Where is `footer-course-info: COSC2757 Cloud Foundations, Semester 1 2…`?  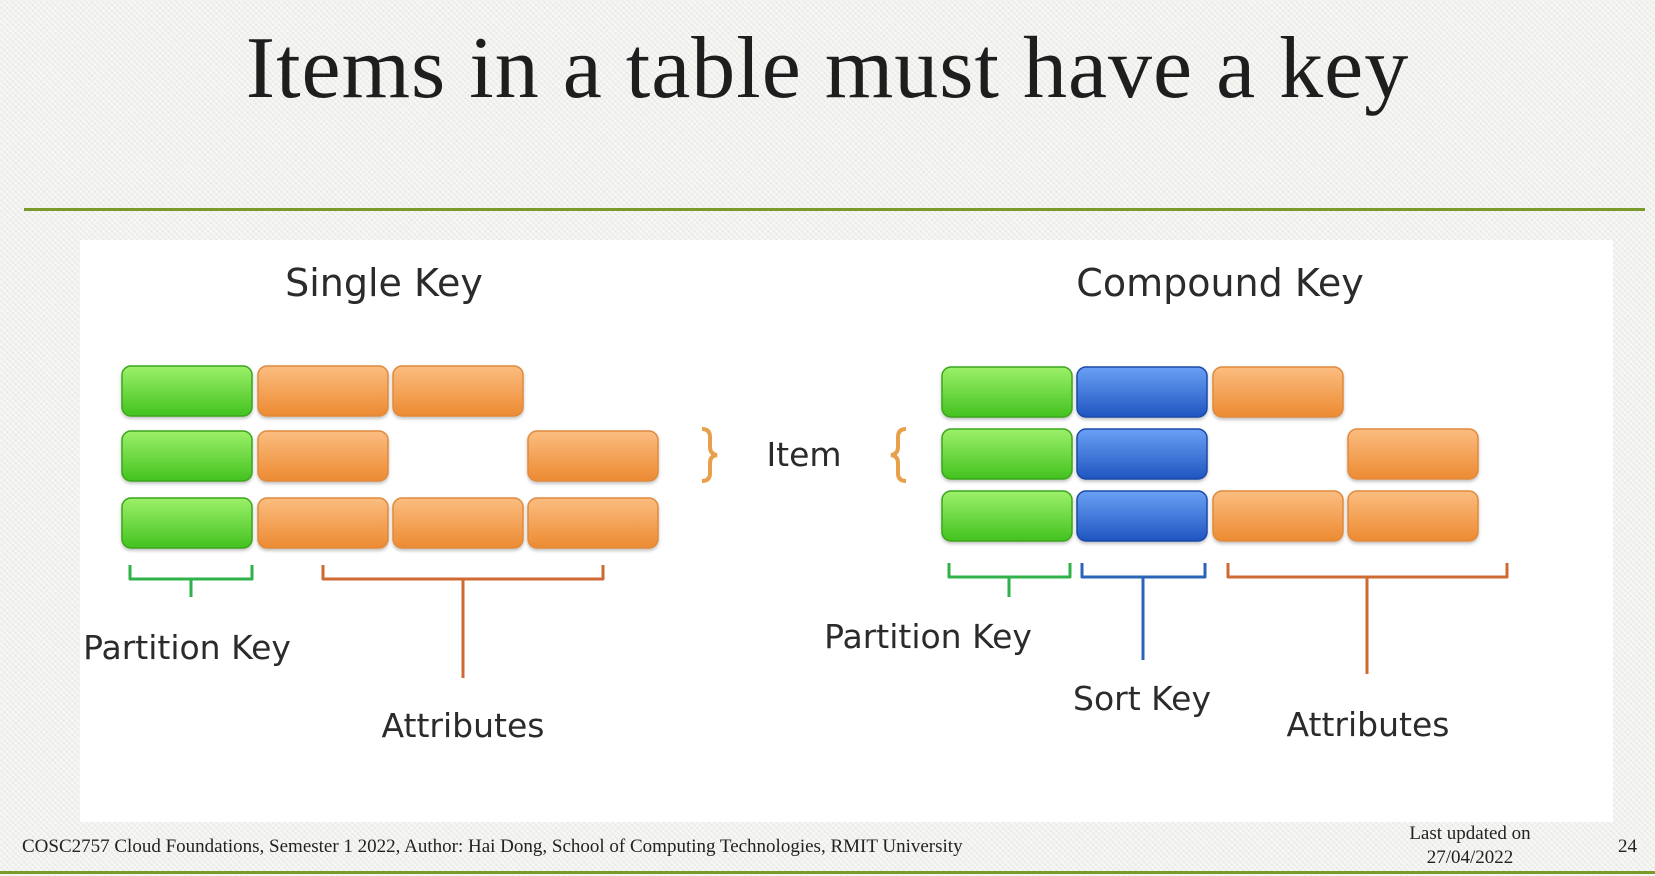 footer-course-info: COSC2757 Cloud Foundations, Semester 1 2… is located at coordinates (492, 846).